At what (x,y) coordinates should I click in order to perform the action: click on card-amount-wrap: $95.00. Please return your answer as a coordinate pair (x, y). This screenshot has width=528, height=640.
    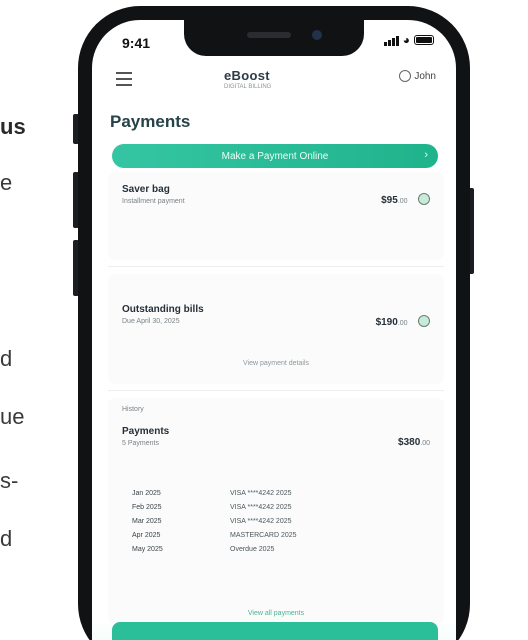
    Looking at the image, I should click on (405, 199).